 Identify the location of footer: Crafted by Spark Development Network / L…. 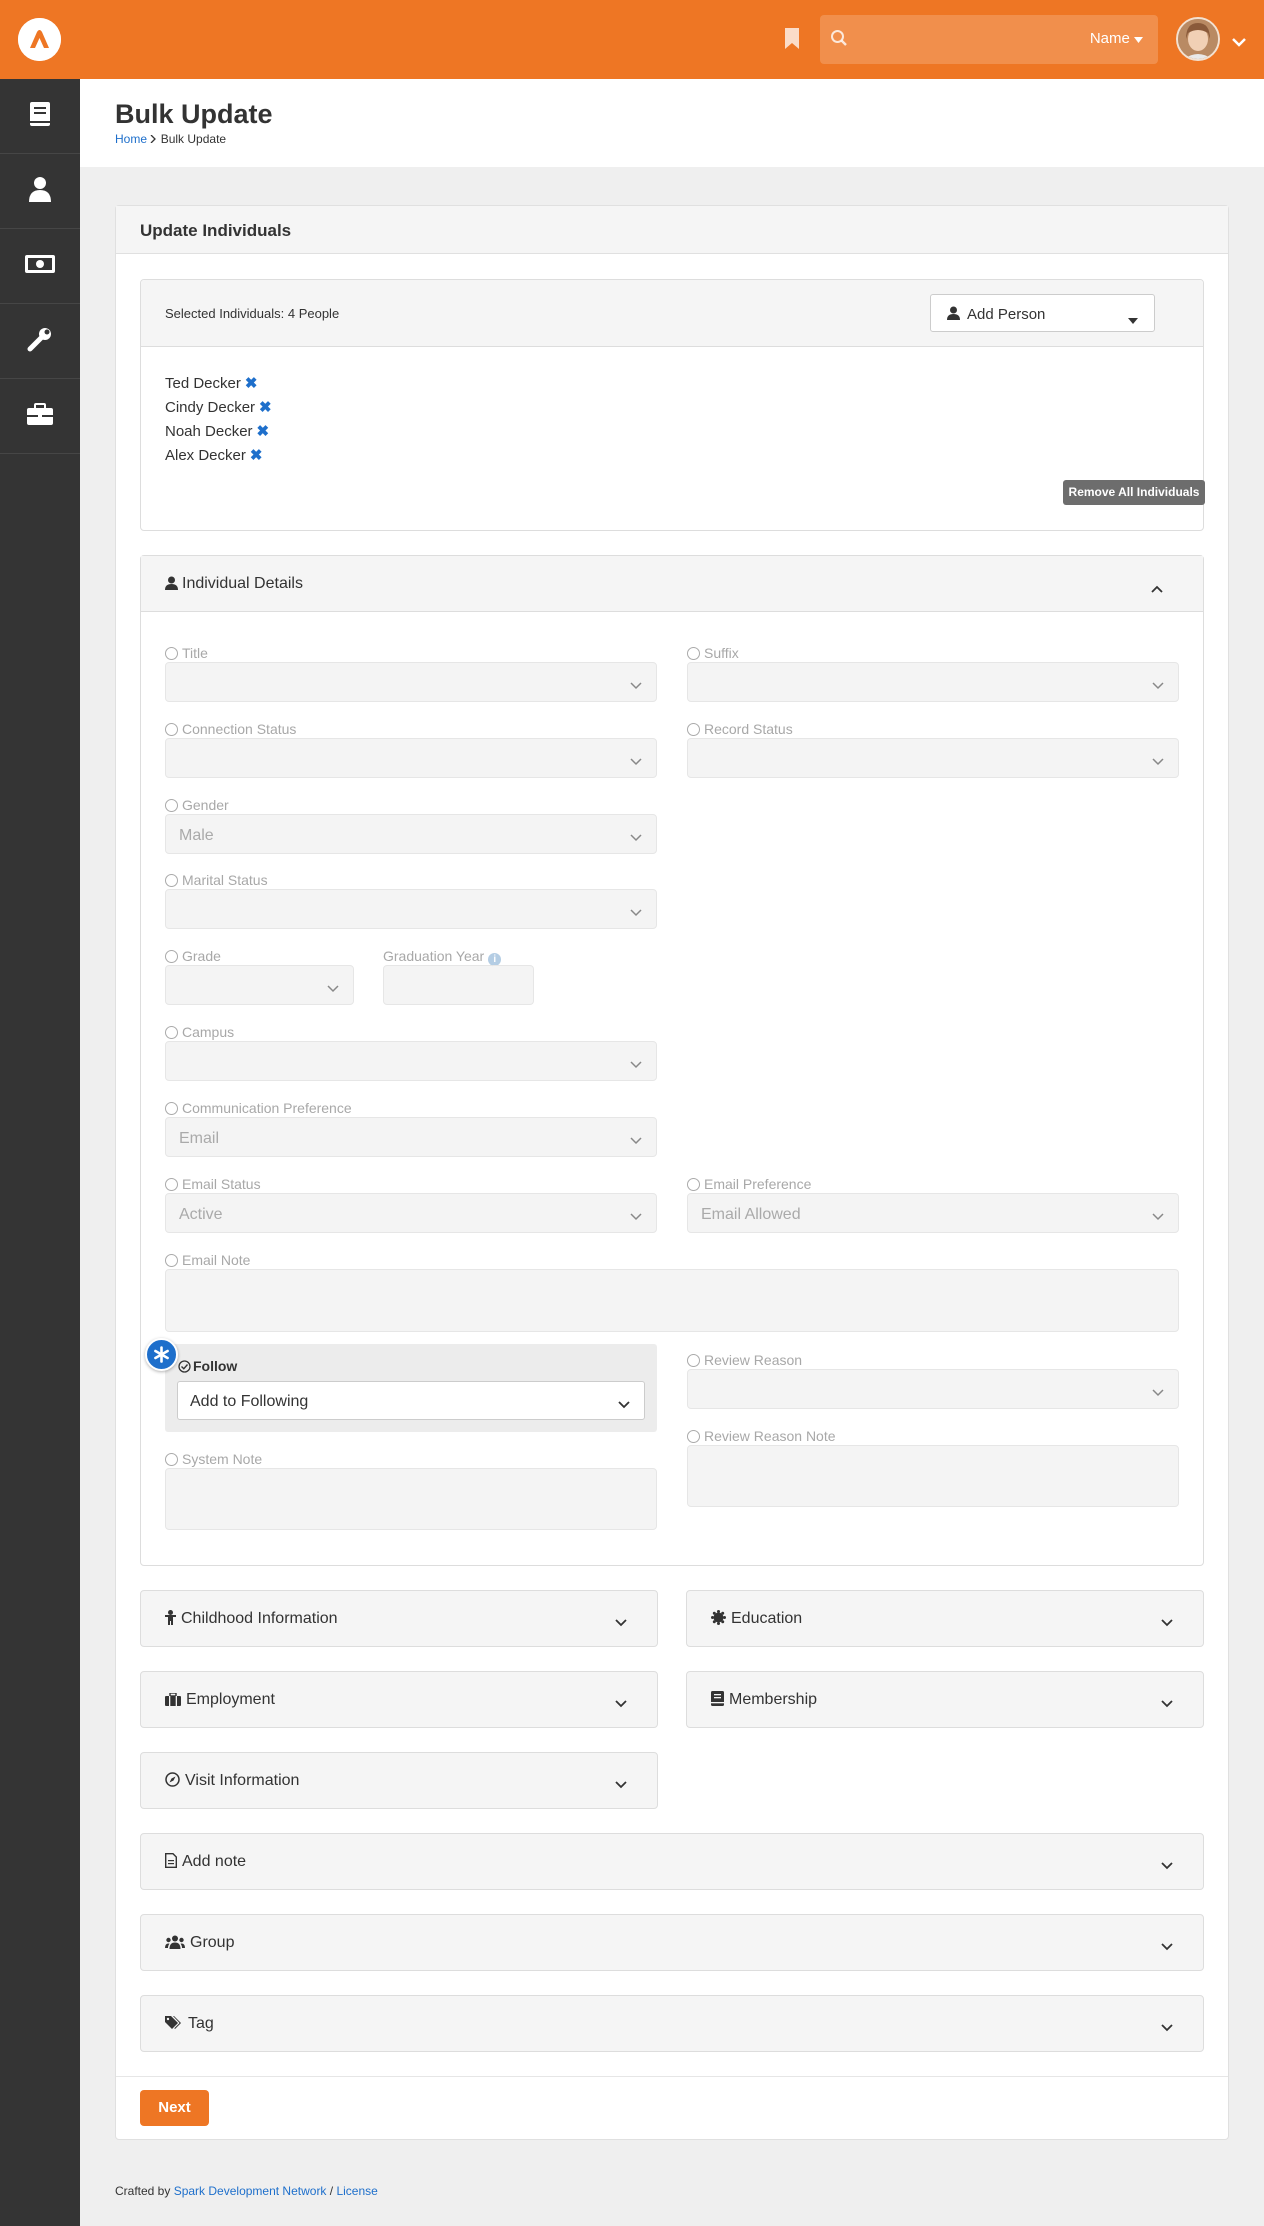
(246, 2191).